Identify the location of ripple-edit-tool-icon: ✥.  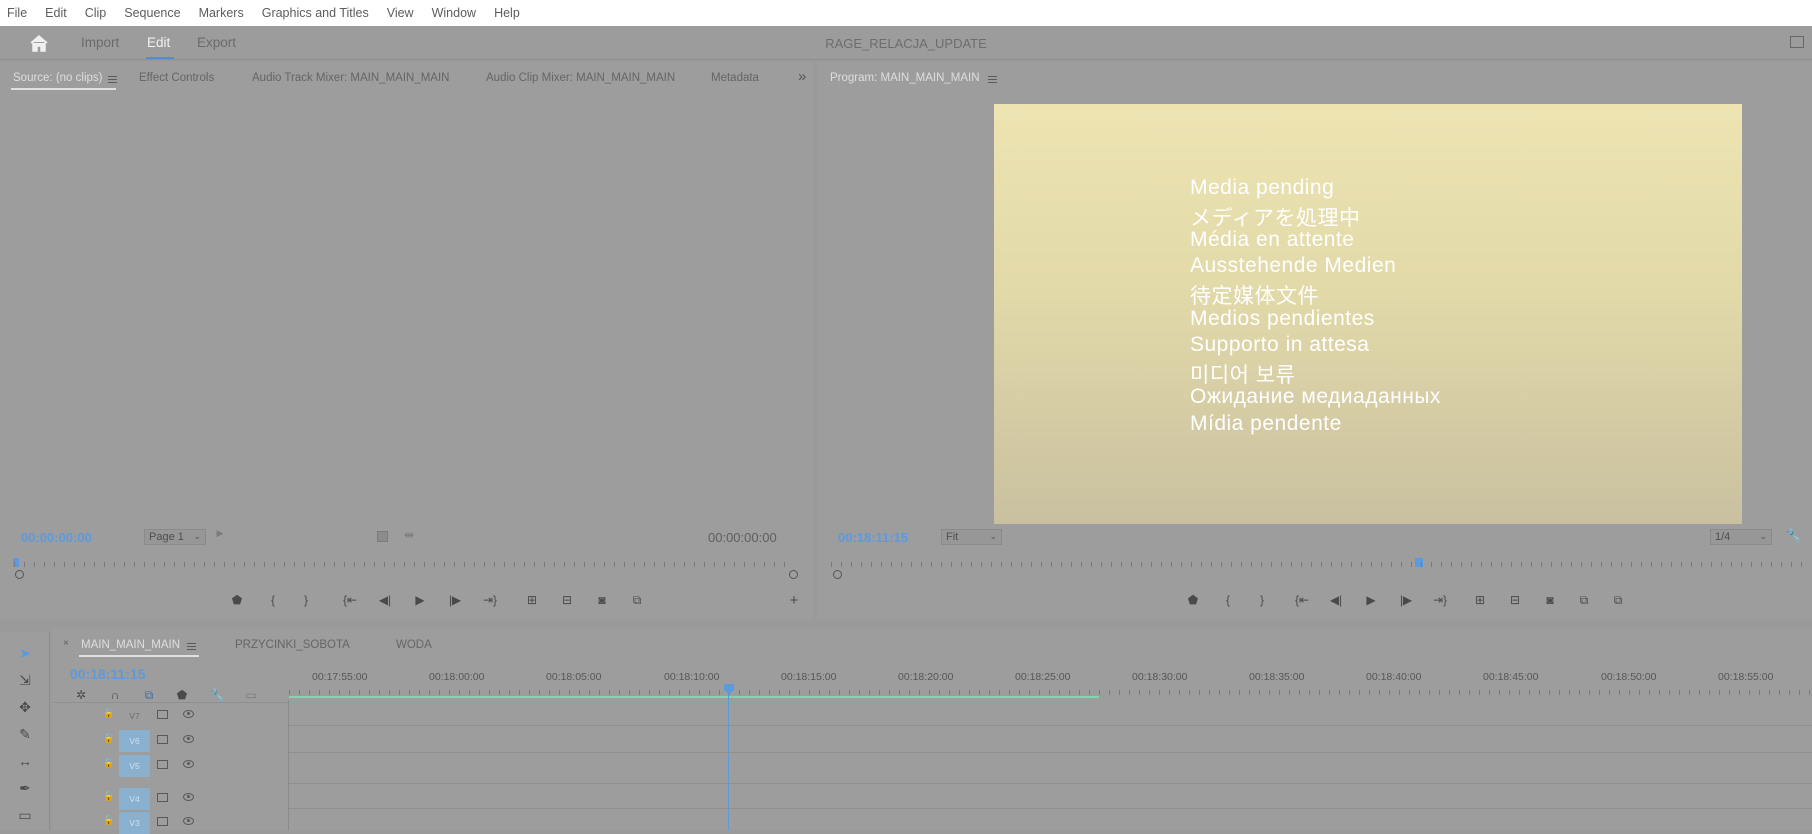
(25, 708).